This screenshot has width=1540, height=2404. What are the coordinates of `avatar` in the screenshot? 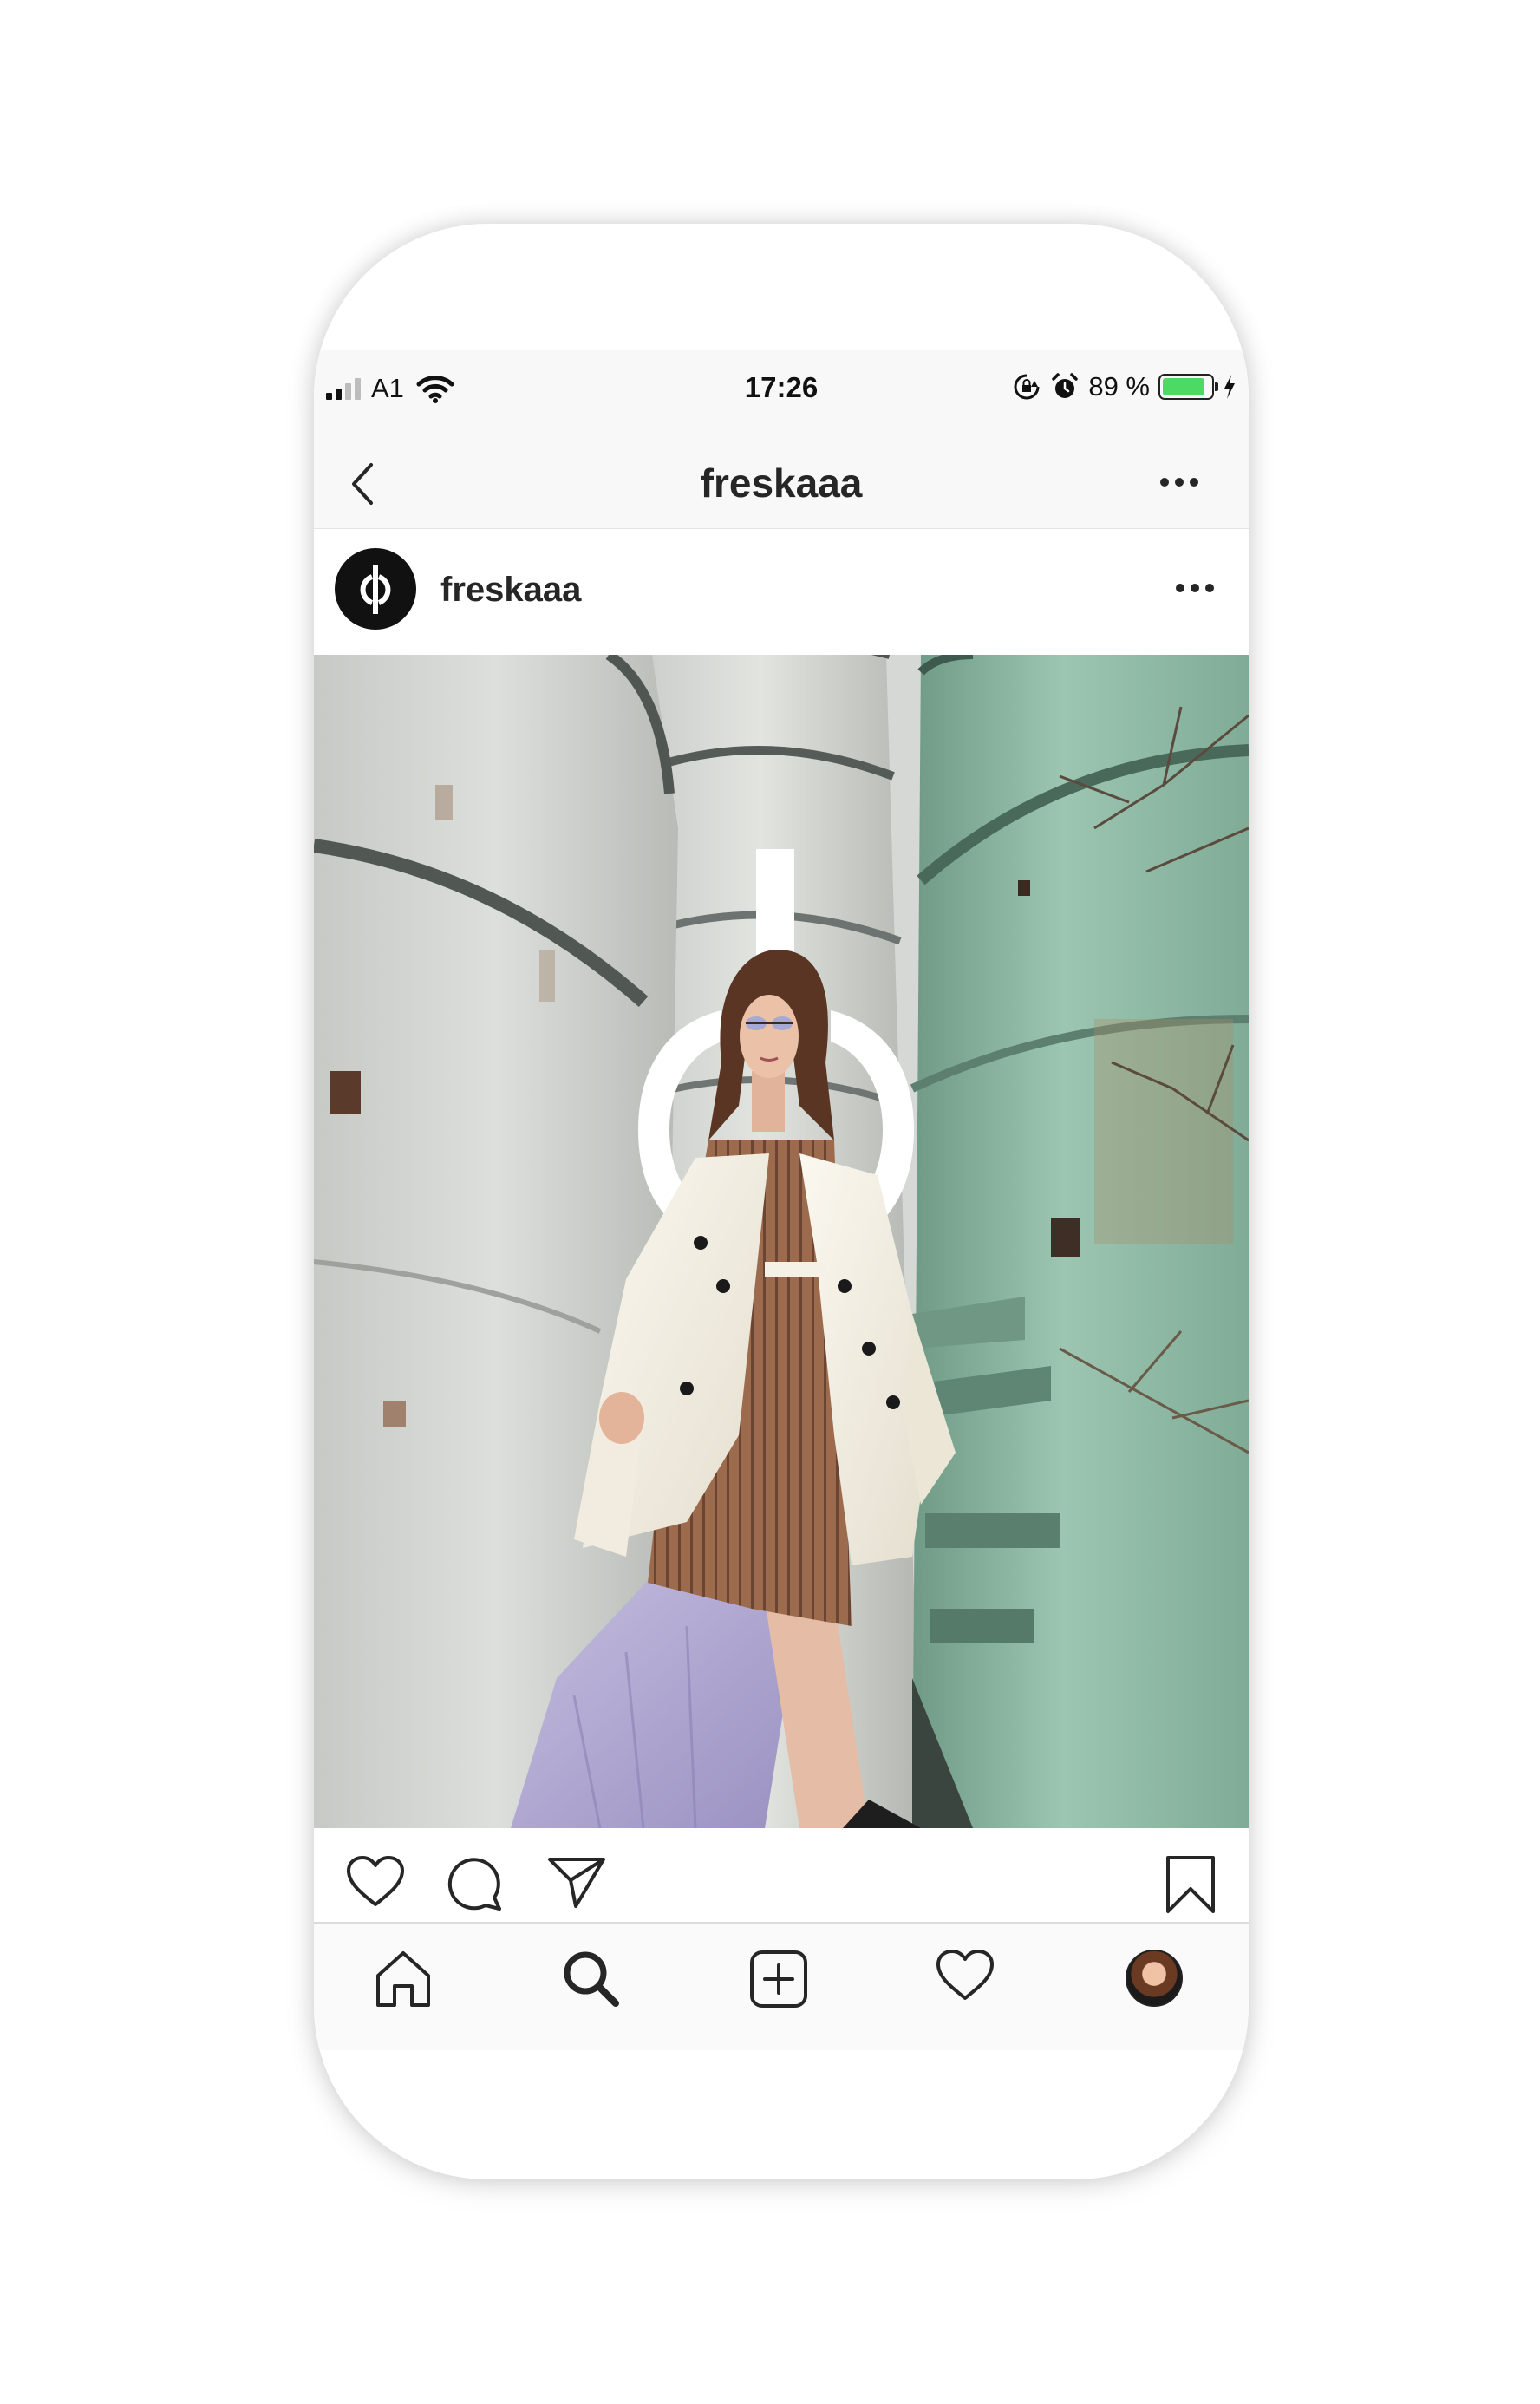 It's located at (375, 589).